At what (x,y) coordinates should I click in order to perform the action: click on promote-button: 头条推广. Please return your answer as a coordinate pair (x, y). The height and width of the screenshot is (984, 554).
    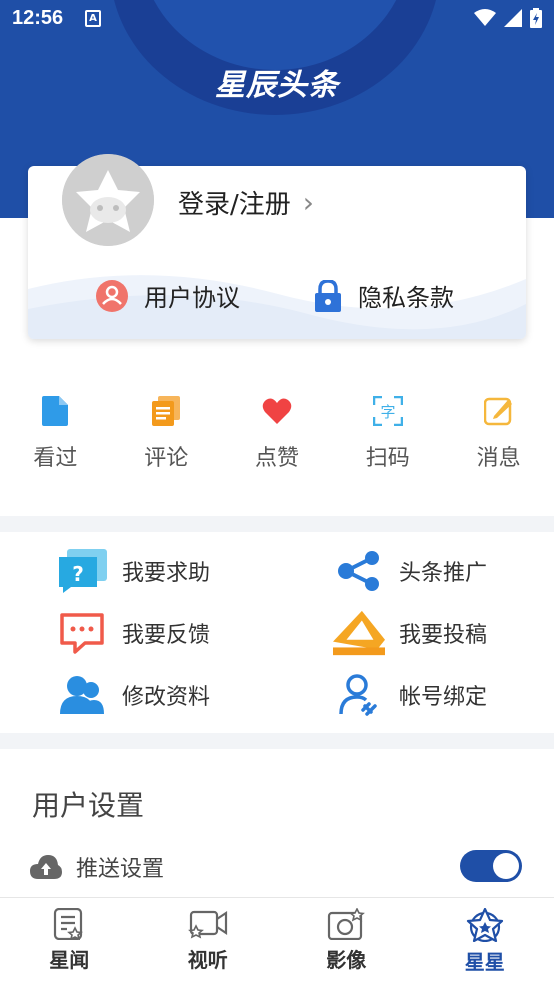
    Looking at the image, I should click on (410, 571).